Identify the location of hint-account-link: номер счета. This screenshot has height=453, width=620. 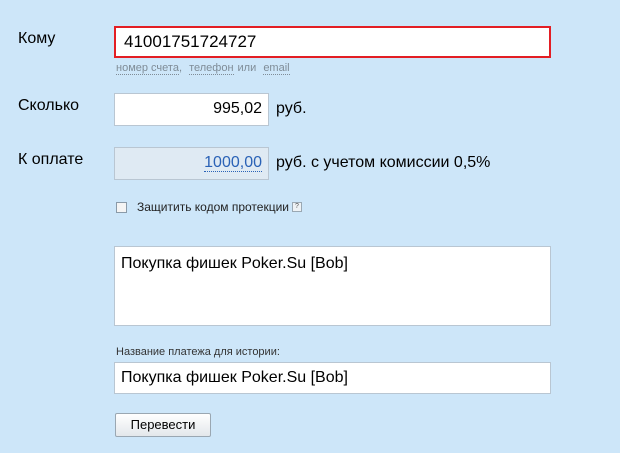
(147, 68).